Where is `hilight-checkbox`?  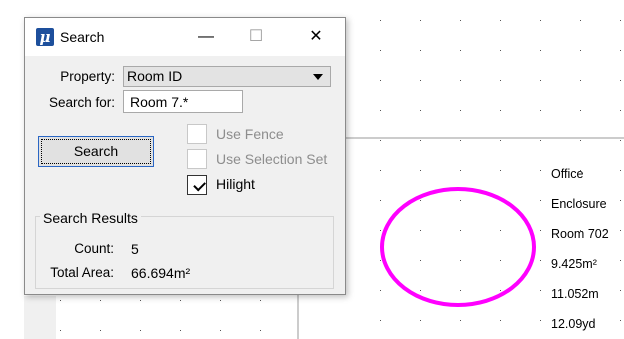 hilight-checkbox is located at coordinates (197, 185).